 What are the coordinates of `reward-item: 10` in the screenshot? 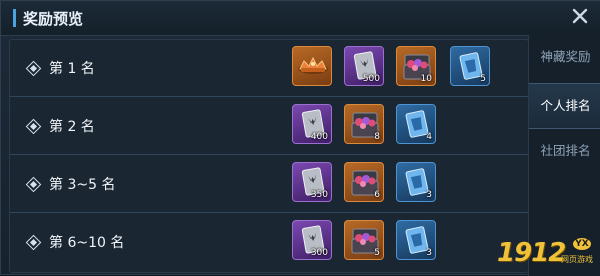 It's located at (416, 66).